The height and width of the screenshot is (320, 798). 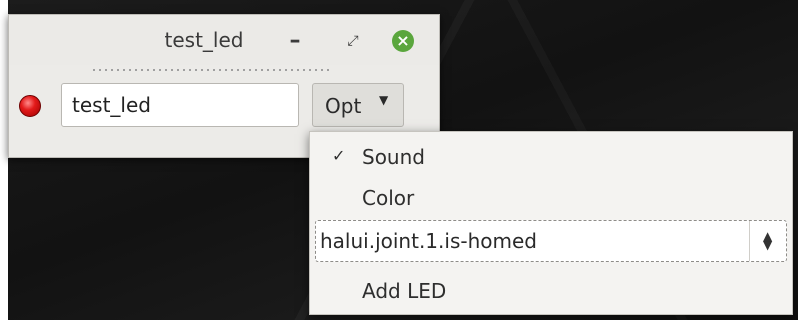 I want to click on minimize-icon: –, so click(x=295, y=40).